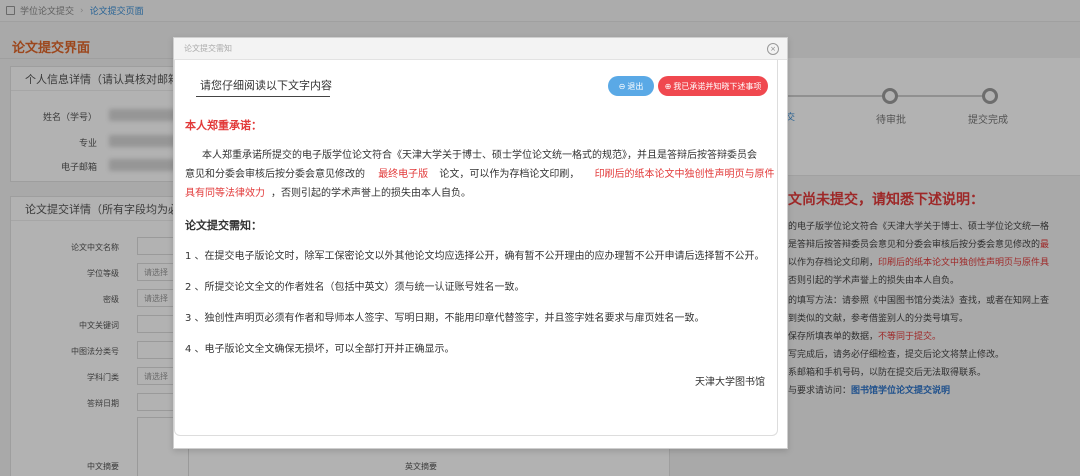 This screenshot has height=476, width=1080. I want to click on signature: 天津大学图书馆, so click(730, 382).